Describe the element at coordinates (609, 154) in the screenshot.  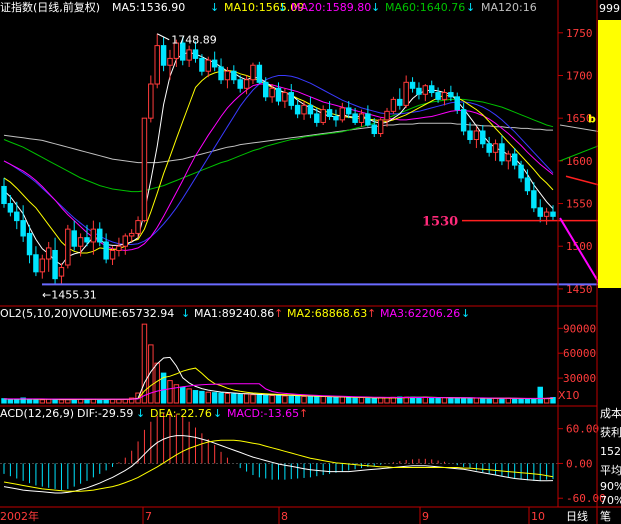
I see `chip-distribution-bar` at that location.